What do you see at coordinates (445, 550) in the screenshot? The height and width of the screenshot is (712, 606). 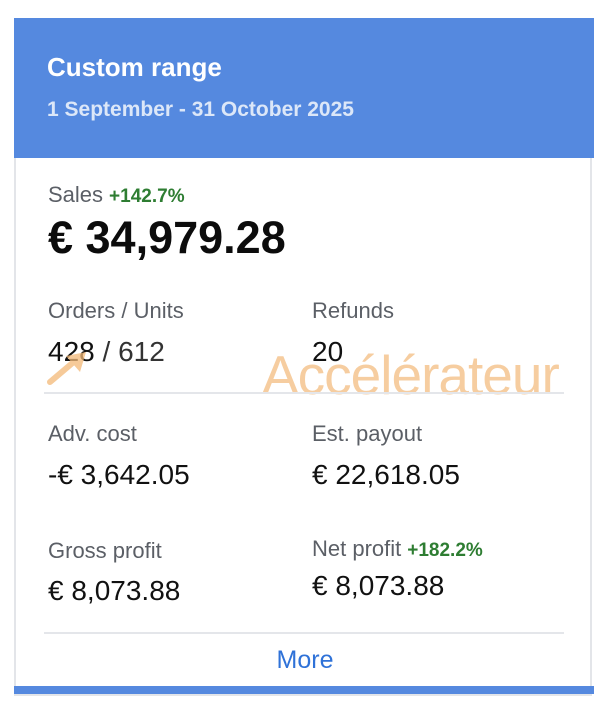 I see `net-profit-change-badge: +182.2%` at bounding box center [445, 550].